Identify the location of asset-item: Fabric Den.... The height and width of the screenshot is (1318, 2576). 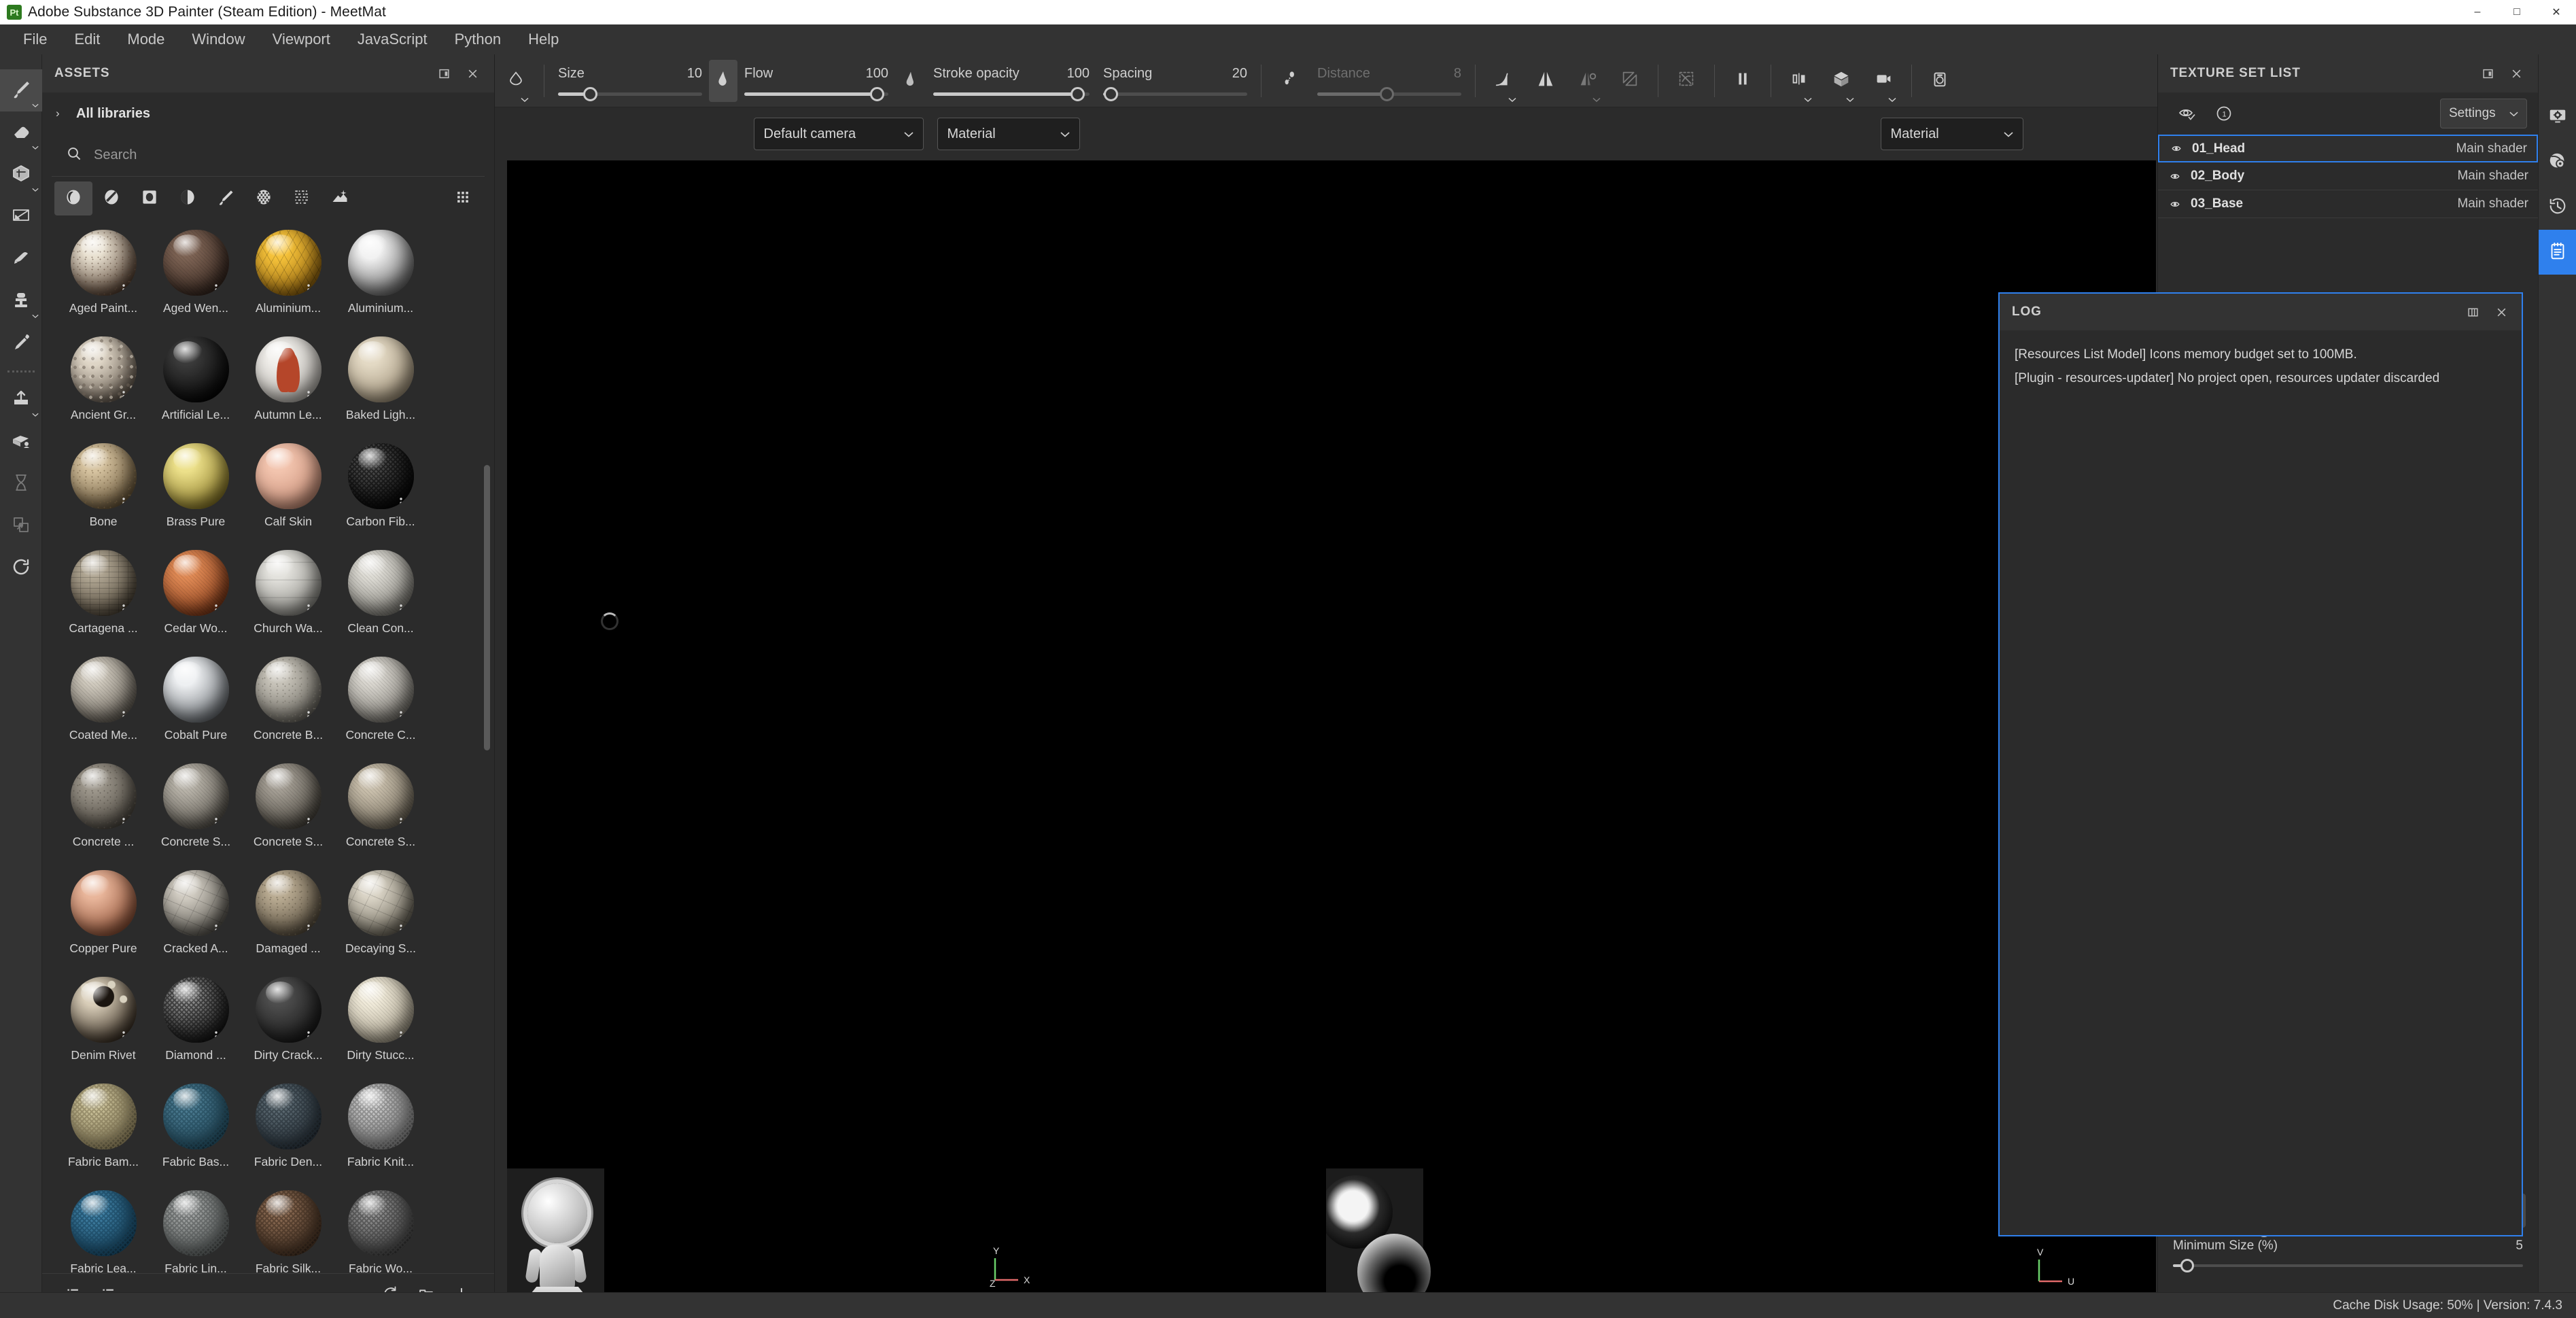
(288, 1132).